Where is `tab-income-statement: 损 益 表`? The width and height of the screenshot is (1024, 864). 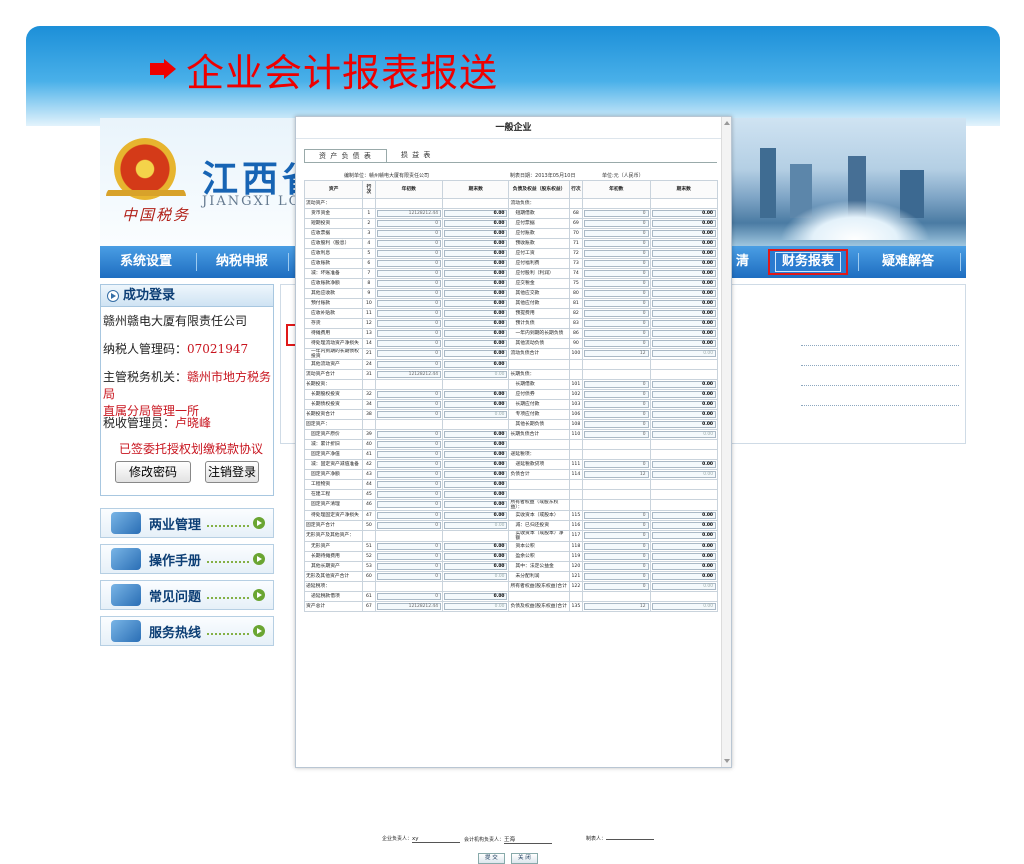 tab-income-statement: 损 益 表 is located at coordinates (416, 156).